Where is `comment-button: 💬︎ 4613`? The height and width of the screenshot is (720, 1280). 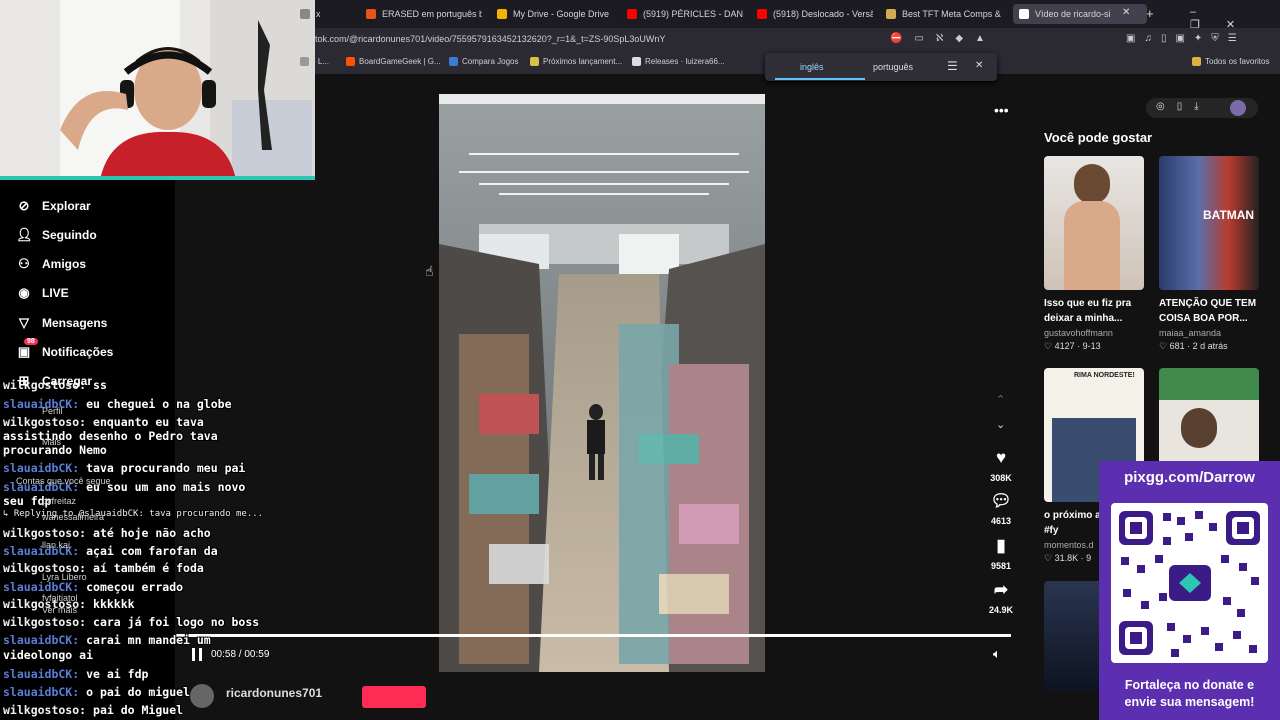
comment-button: 💬︎ 4613 is located at coordinates (1001, 508).